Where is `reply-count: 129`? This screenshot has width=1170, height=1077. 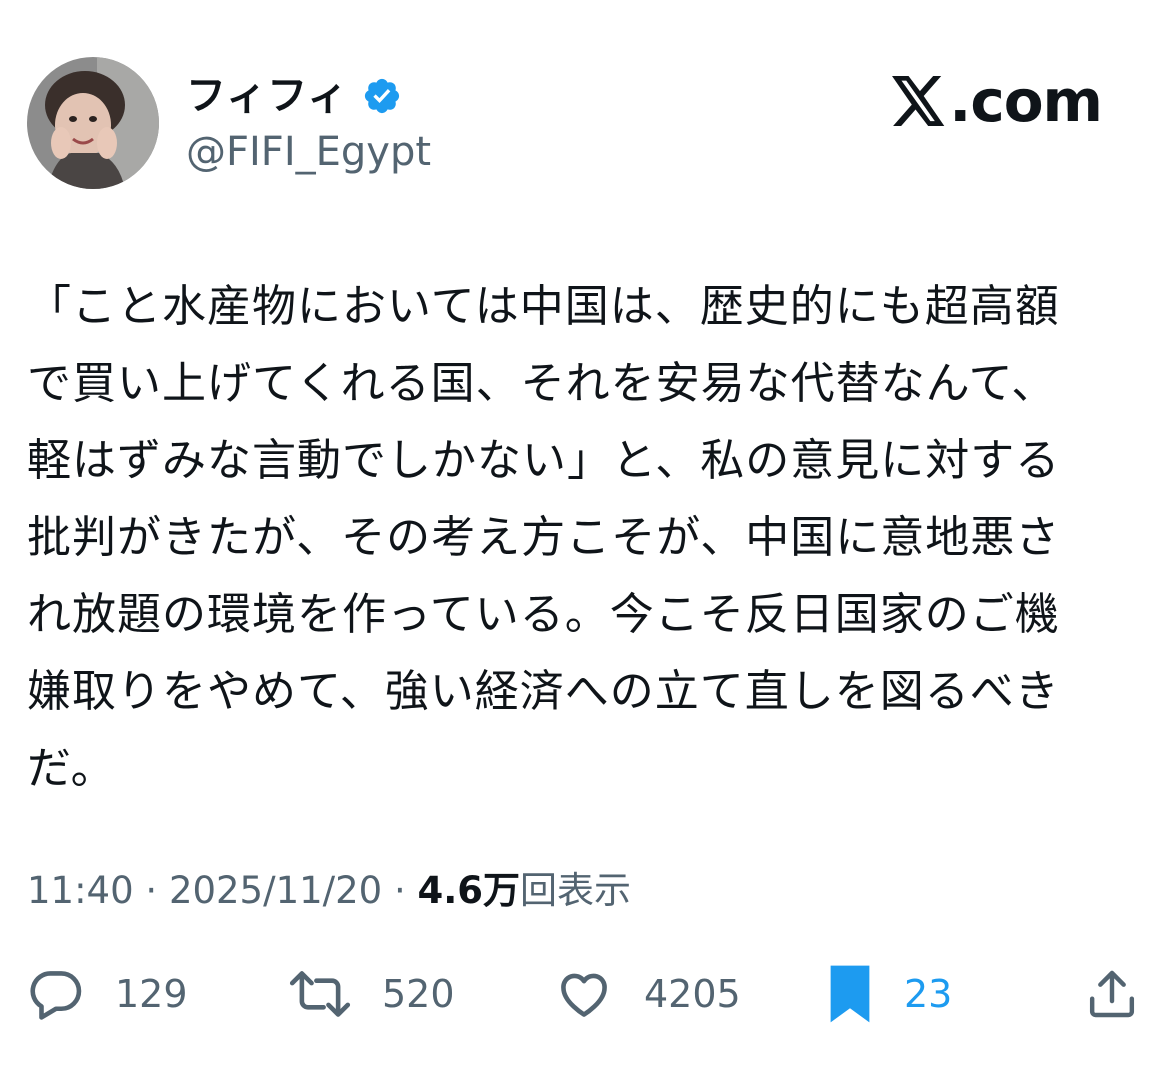
reply-count: 129 is located at coordinates (151, 994).